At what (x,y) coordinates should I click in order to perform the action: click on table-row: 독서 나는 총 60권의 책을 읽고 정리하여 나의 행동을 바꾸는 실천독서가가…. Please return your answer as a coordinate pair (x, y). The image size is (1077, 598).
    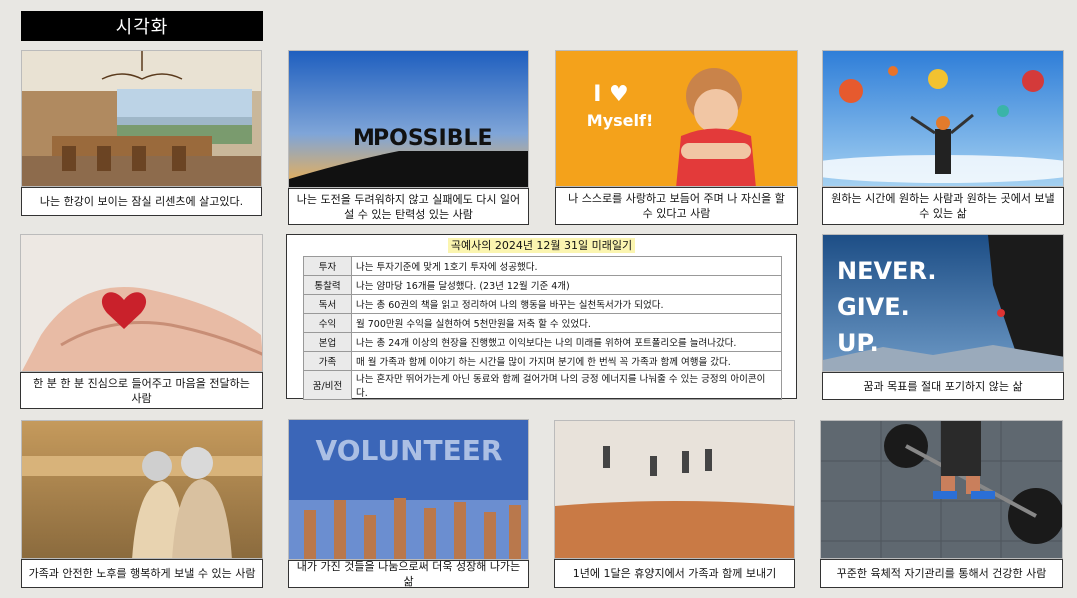
    Looking at the image, I should click on (542, 304).